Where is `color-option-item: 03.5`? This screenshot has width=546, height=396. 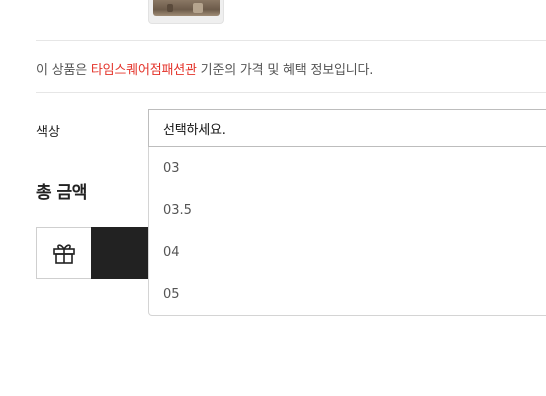 color-option-item: 03.5 is located at coordinates (177, 210).